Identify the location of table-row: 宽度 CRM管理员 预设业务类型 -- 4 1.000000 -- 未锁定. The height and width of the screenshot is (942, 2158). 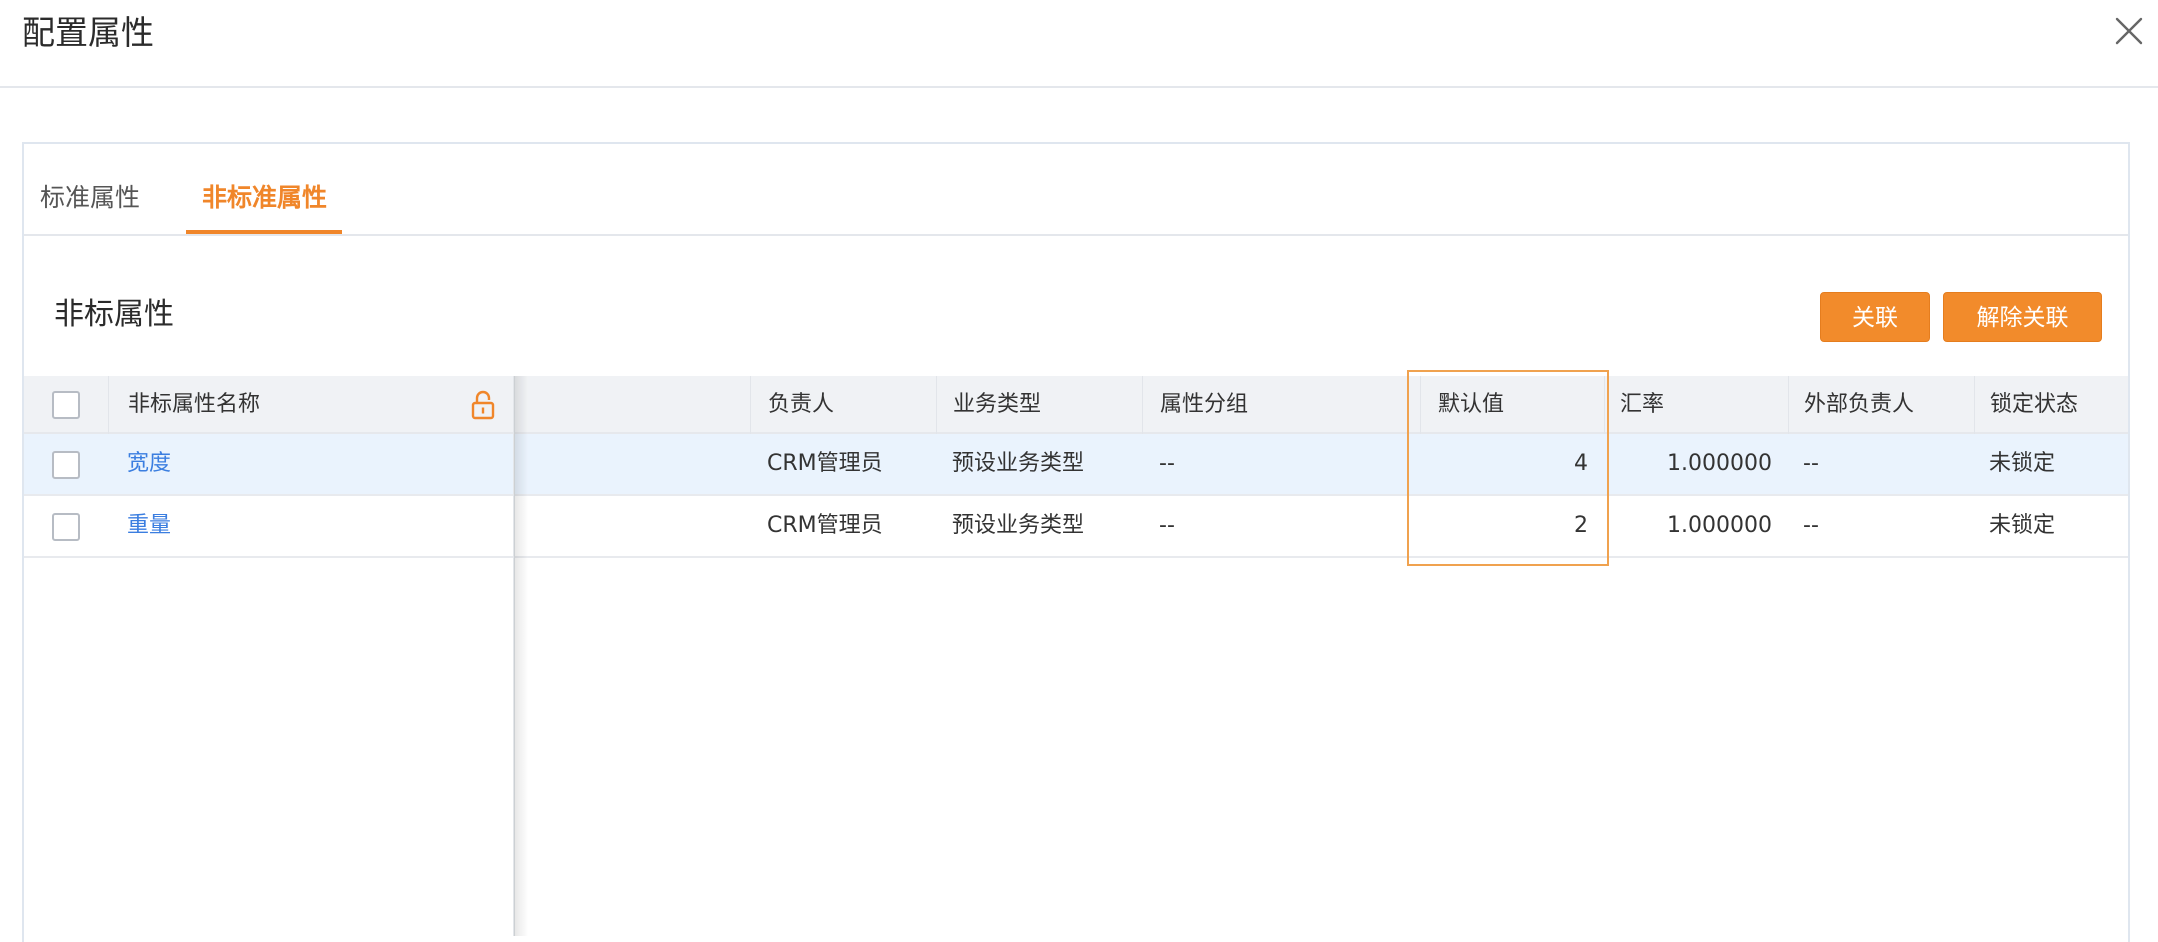
(1076, 465).